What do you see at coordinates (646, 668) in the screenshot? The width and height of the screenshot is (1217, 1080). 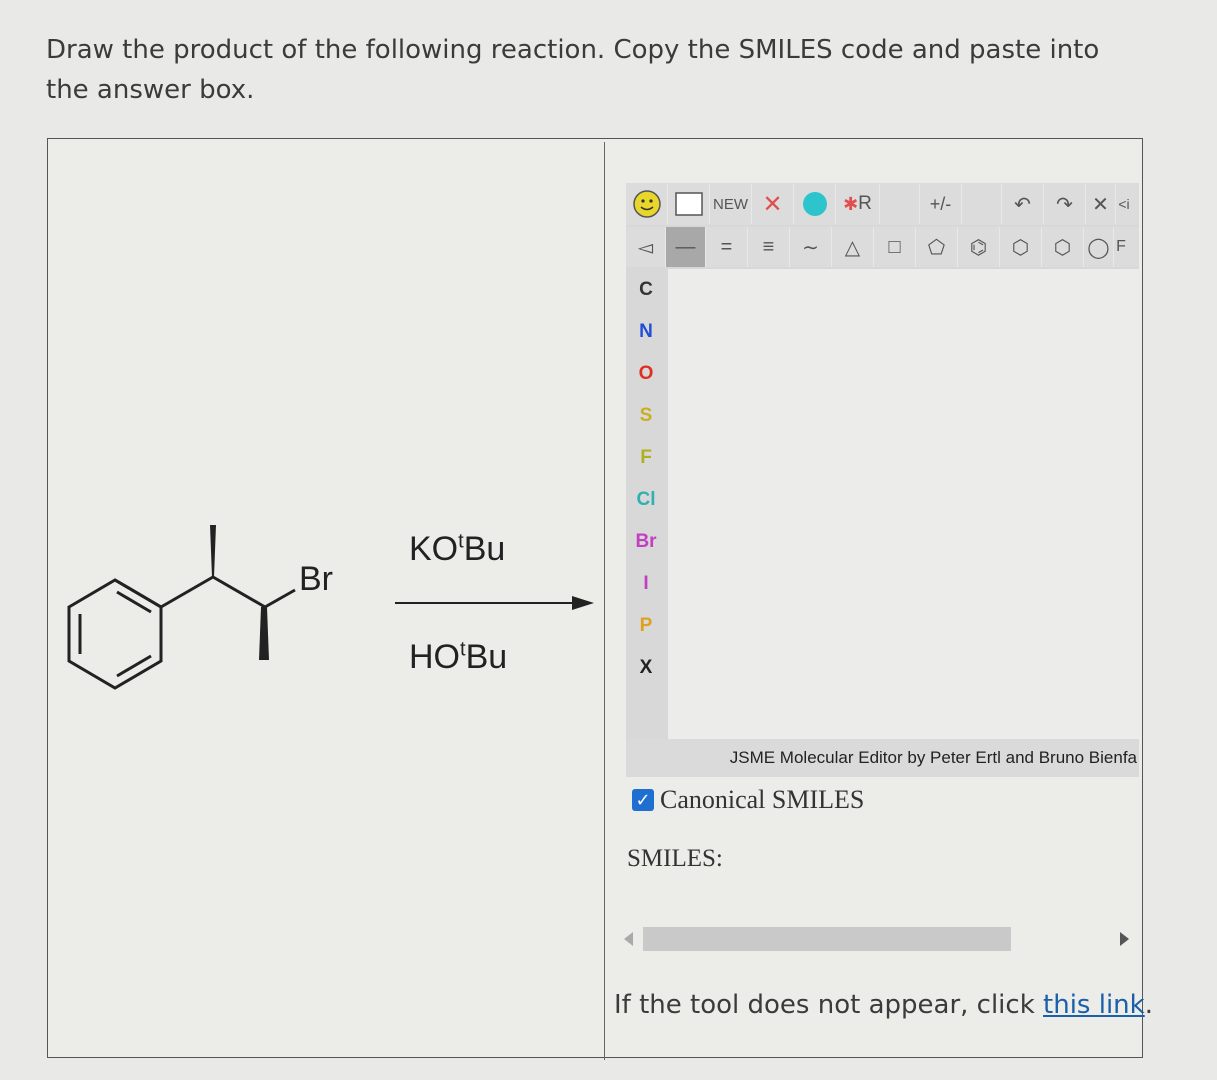 I see `atom-button-x: X` at bounding box center [646, 668].